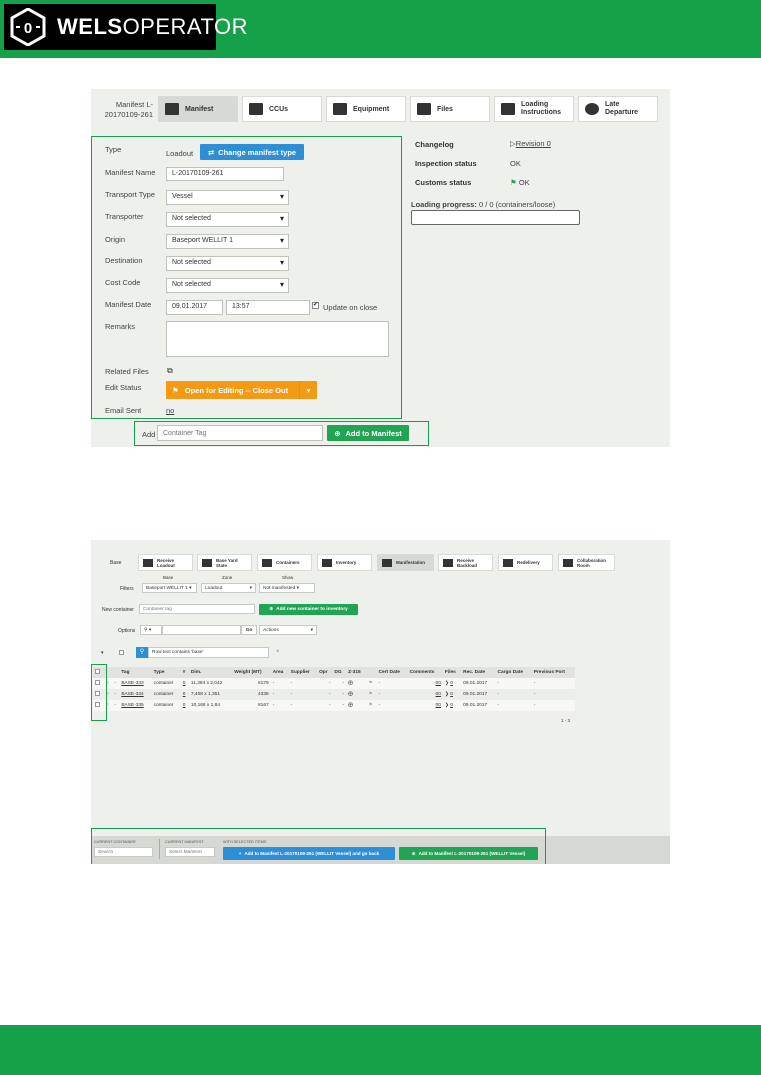 This screenshot has height=1075, width=761. I want to click on transporter-select: Not selected, so click(227, 219).